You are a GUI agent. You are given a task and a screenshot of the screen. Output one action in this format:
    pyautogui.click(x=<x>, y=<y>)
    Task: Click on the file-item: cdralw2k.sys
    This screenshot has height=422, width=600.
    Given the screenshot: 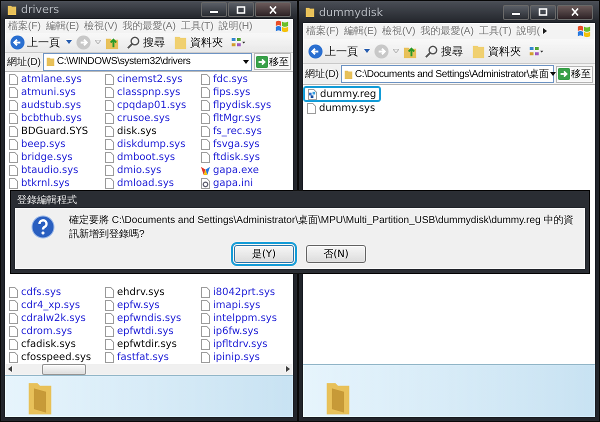 What is the action you would take?
    pyautogui.click(x=47, y=318)
    